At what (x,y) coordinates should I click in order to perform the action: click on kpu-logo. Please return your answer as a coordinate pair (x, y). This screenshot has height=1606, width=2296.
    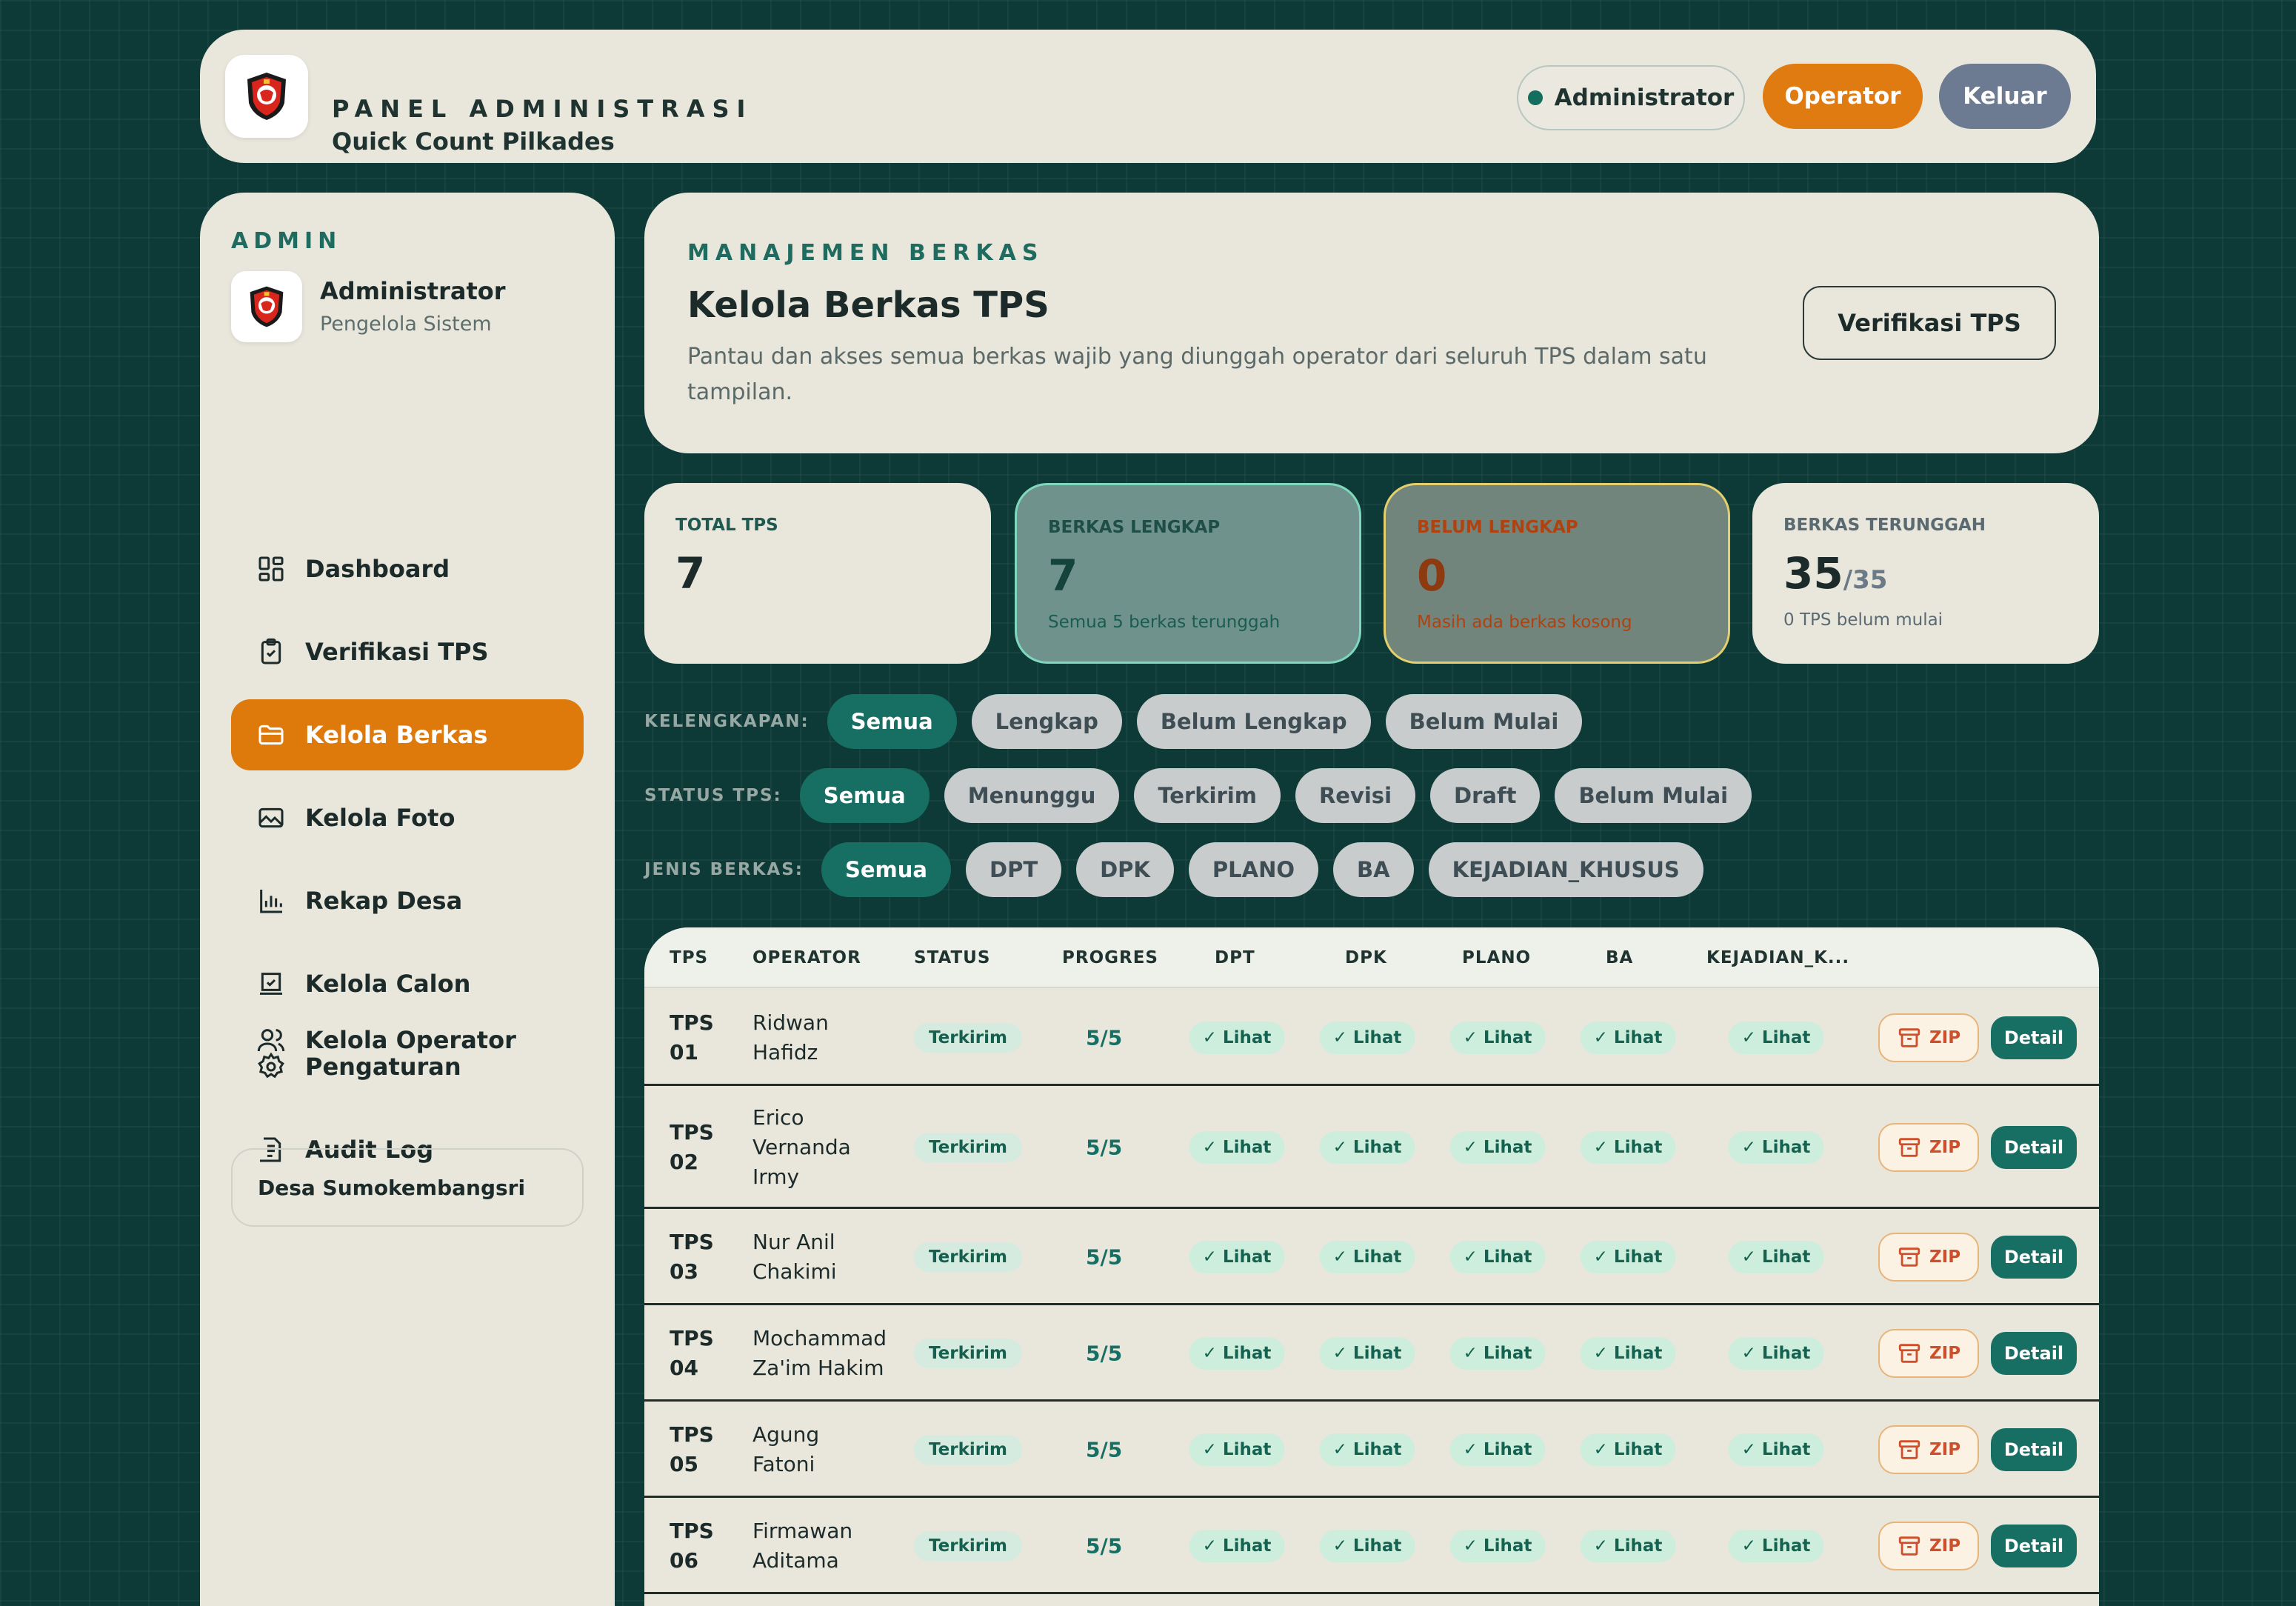
    Looking at the image, I should click on (266, 96).